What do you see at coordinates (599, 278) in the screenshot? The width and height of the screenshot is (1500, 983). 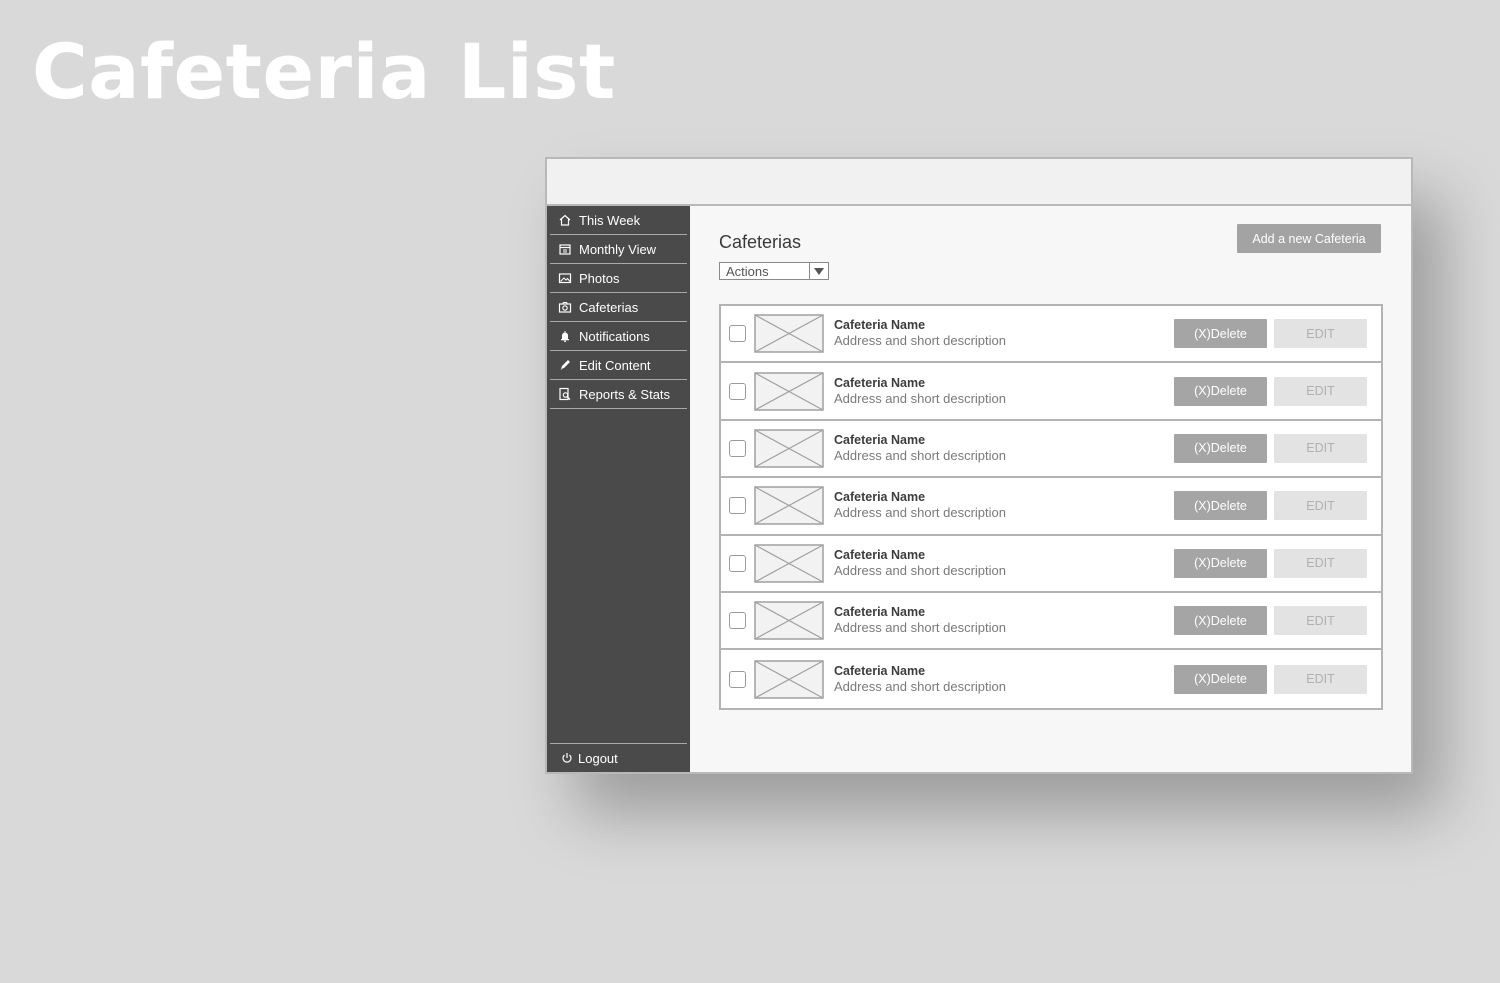 I see `sidebar-item-label: Photos` at bounding box center [599, 278].